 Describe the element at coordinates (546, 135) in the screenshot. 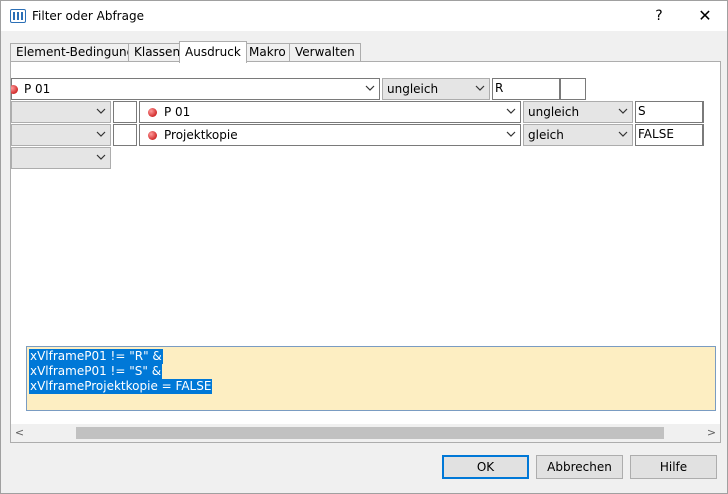

I see `row3-operator-value: gleich` at that location.